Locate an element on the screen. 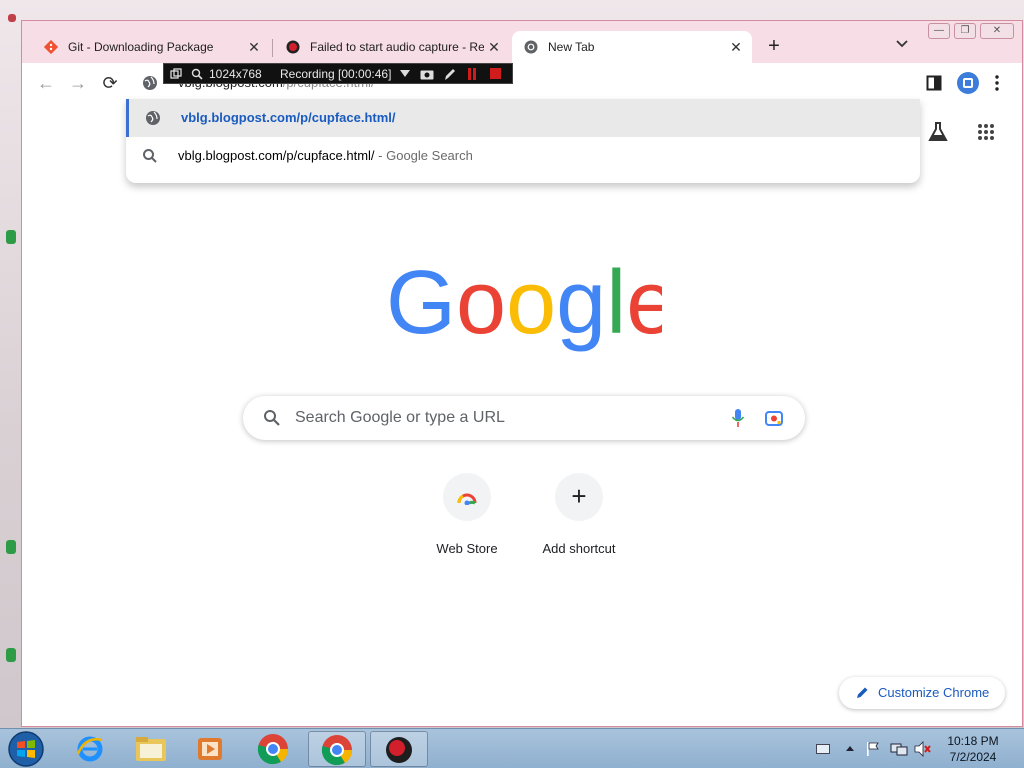 This screenshot has height=768, width=1024. close-window-button: ✕ is located at coordinates (997, 31).